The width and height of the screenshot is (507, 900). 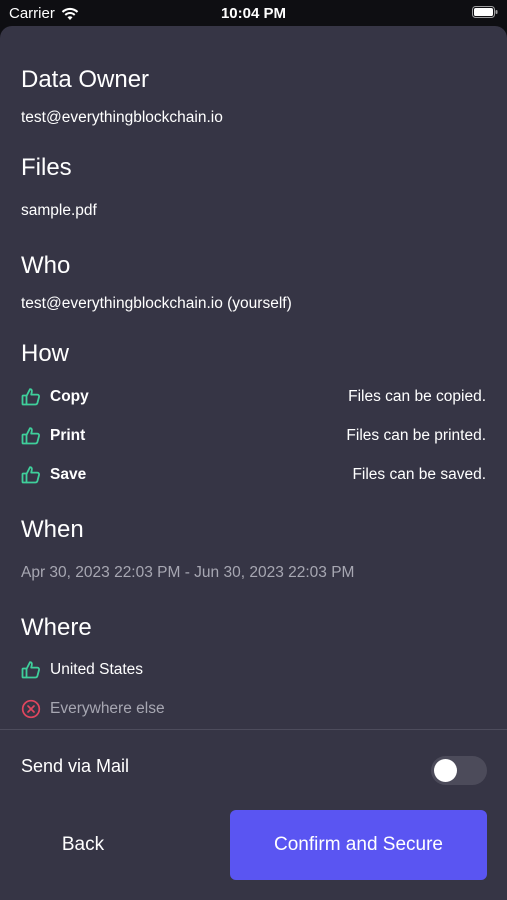 What do you see at coordinates (45, 353) in the screenshot?
I see `how-title: How` at bounding box center [45, 353].